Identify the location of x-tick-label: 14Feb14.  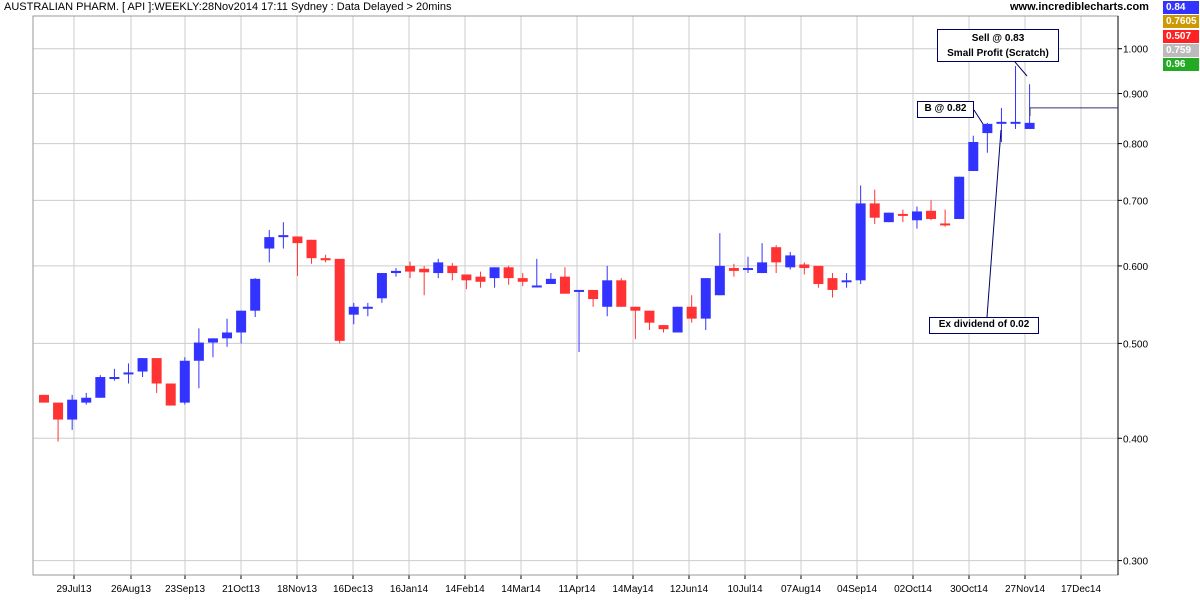
(465, 589).